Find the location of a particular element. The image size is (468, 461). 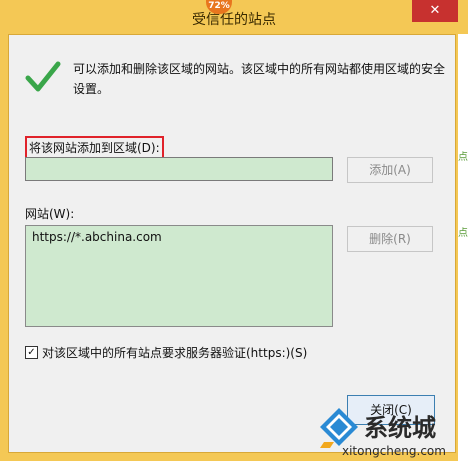

background-text-2: 点 is located at coordinates (463, 233).